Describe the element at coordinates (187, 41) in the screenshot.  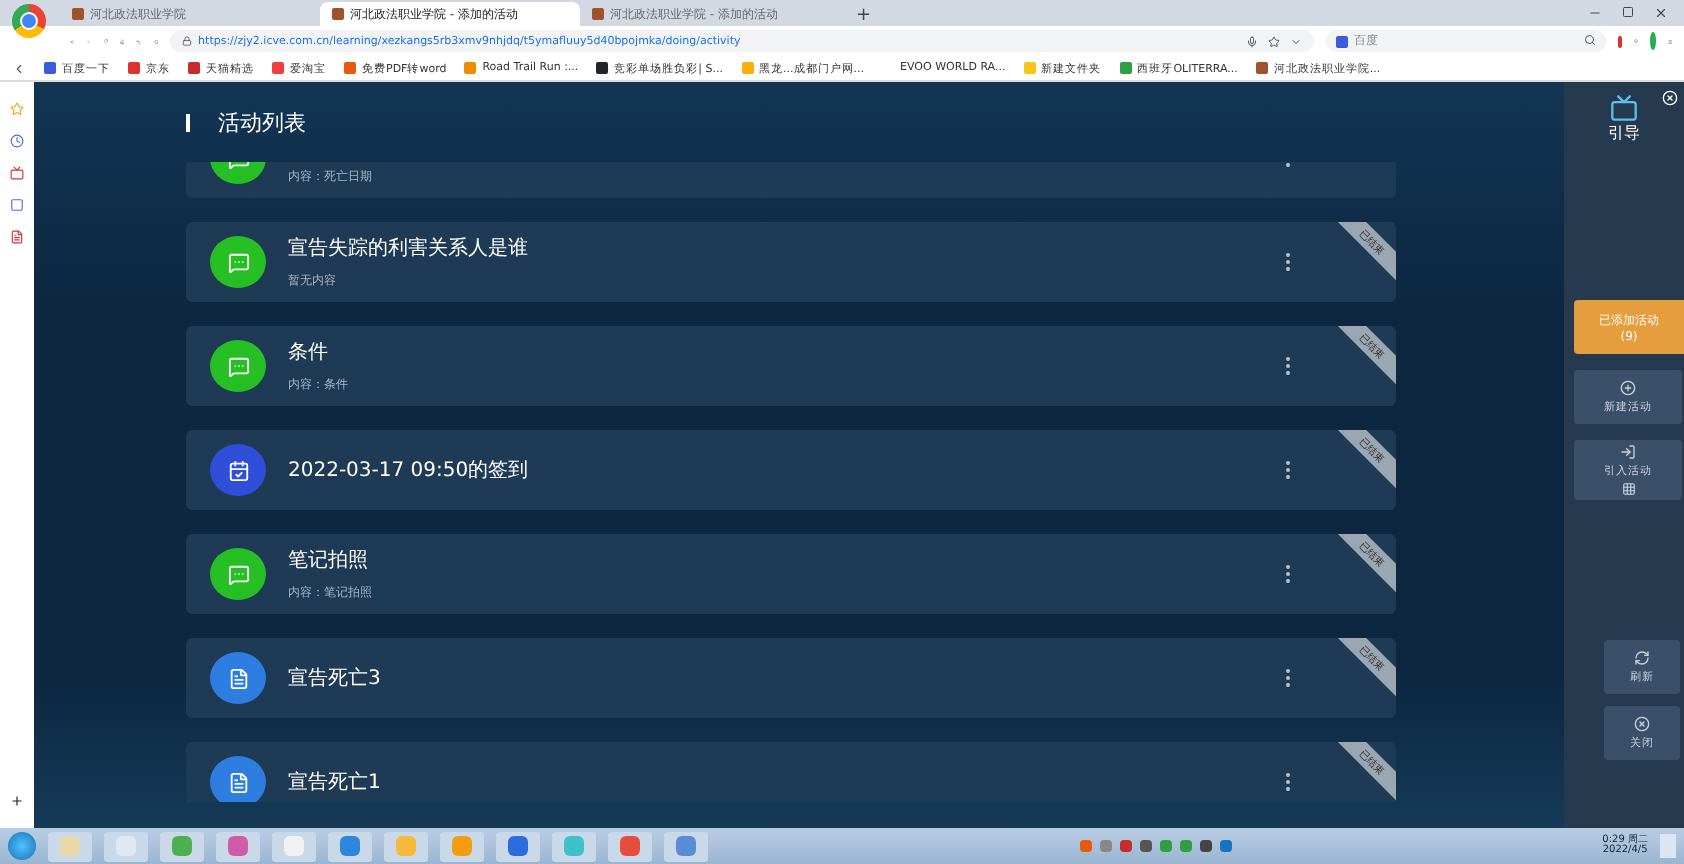
I see `lock-icon` at that location.